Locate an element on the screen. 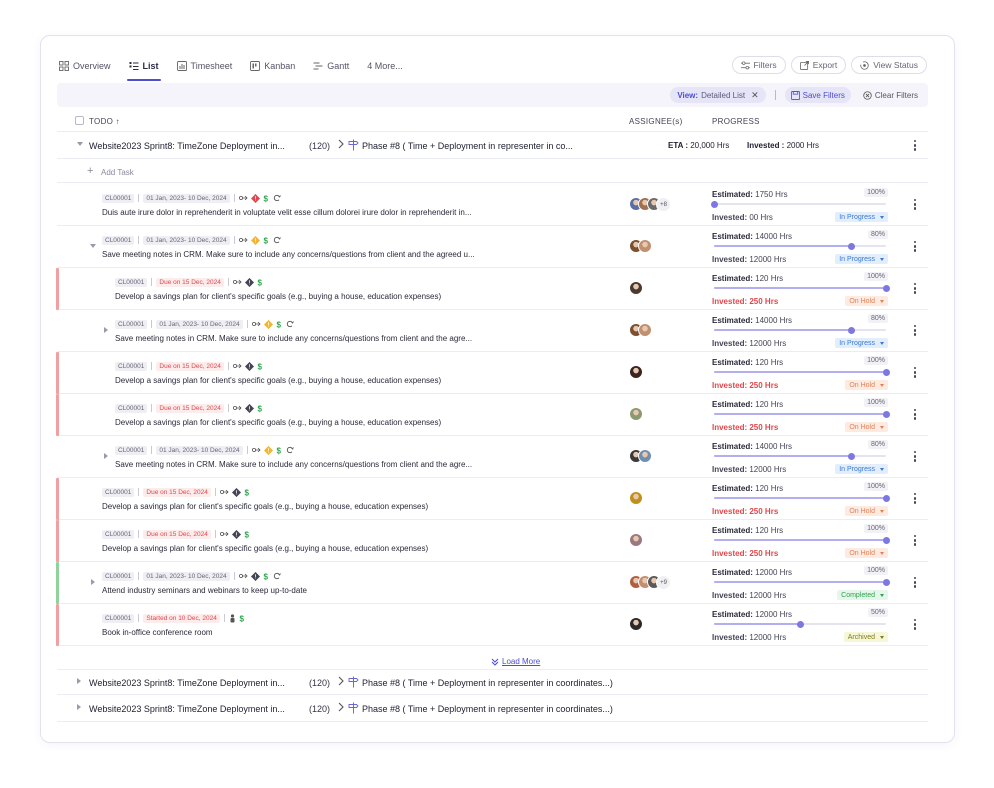 The height and width of the screenshot is (788, 994). more-assignees-badge: +8 is located at coordinates (663, 204).